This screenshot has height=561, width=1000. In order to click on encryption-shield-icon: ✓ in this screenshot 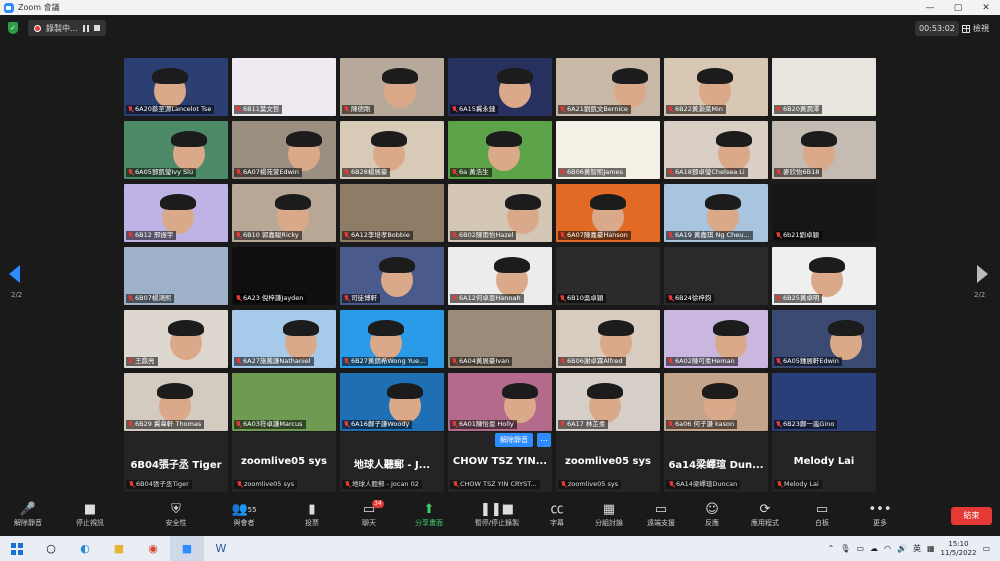, I will do `click(13, 28)`.